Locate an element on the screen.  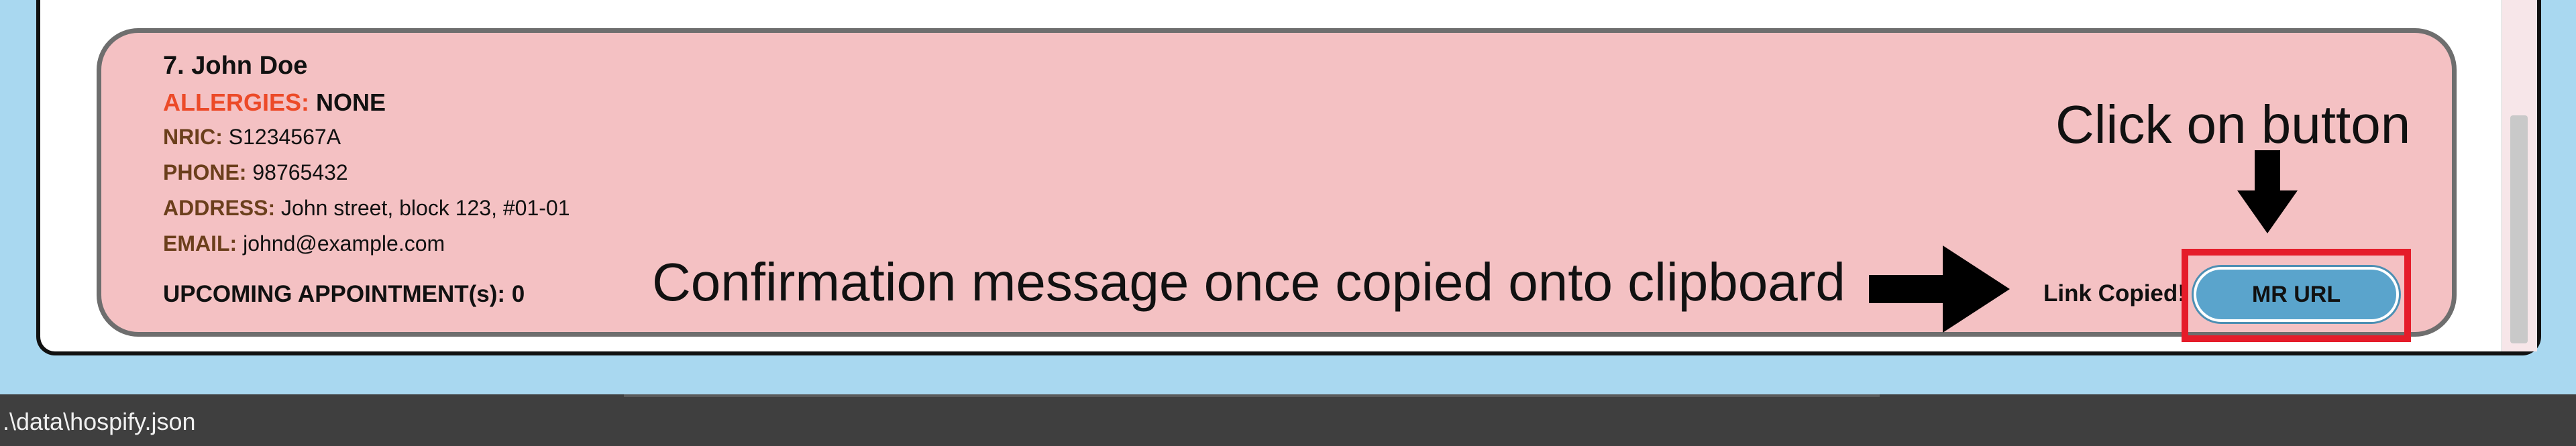
email-label: EMAIL: is located at coordinates (200, 243).